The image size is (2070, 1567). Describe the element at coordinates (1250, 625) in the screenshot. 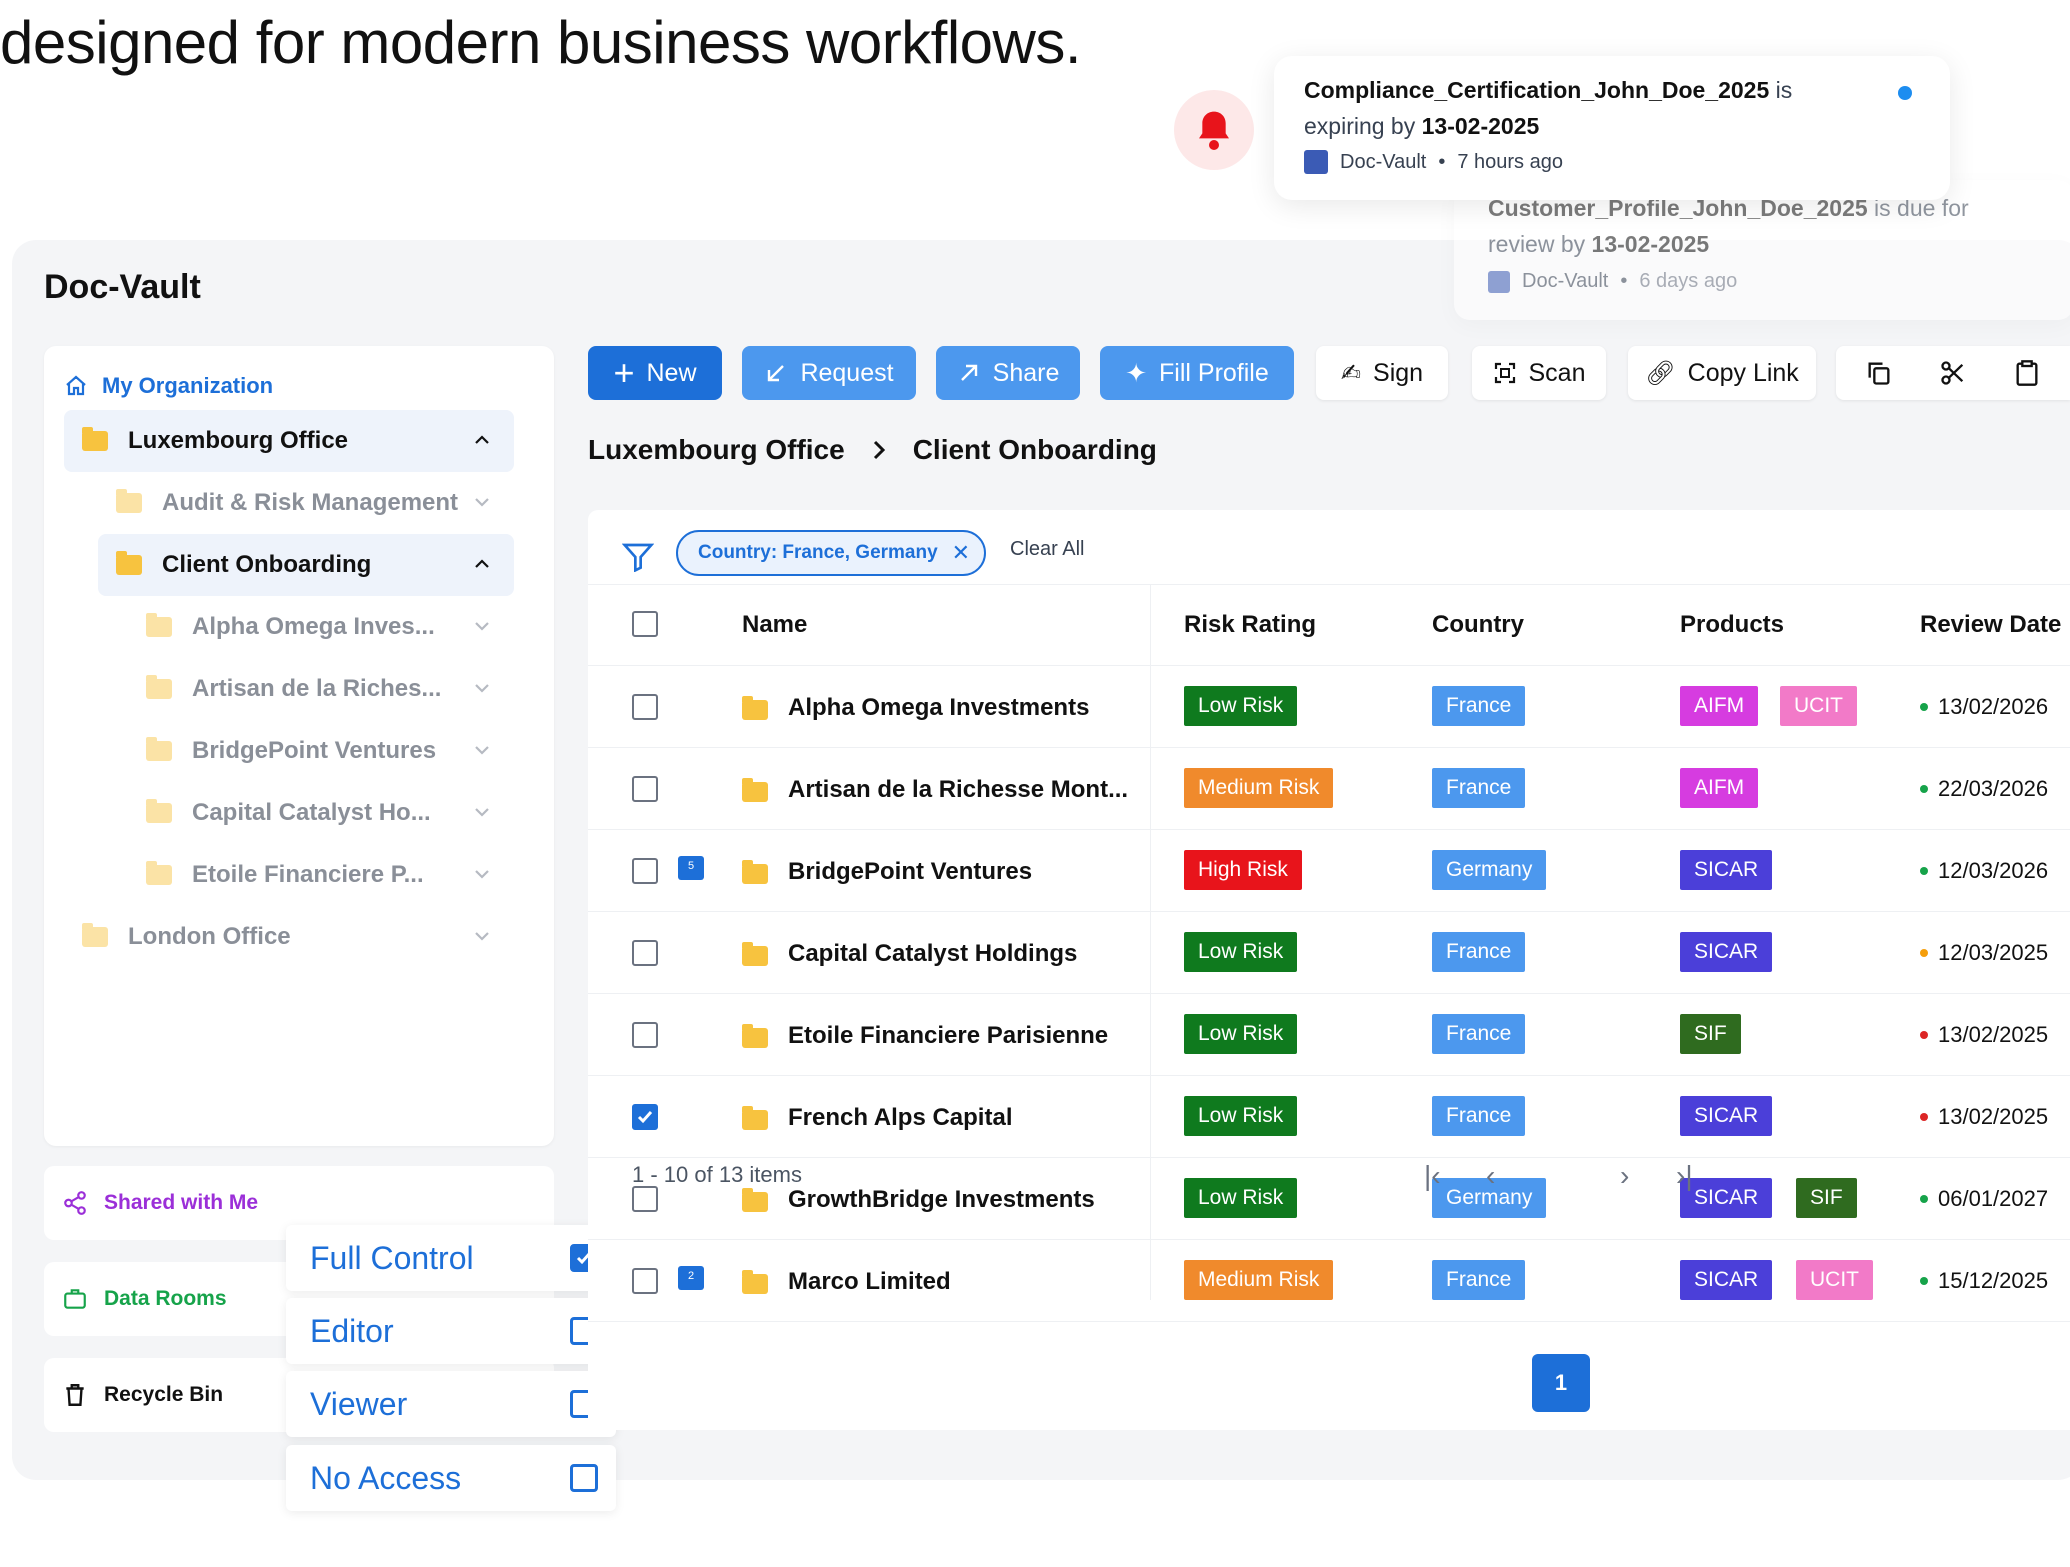

I see `column-header-risk: Risk Rating` at that location.